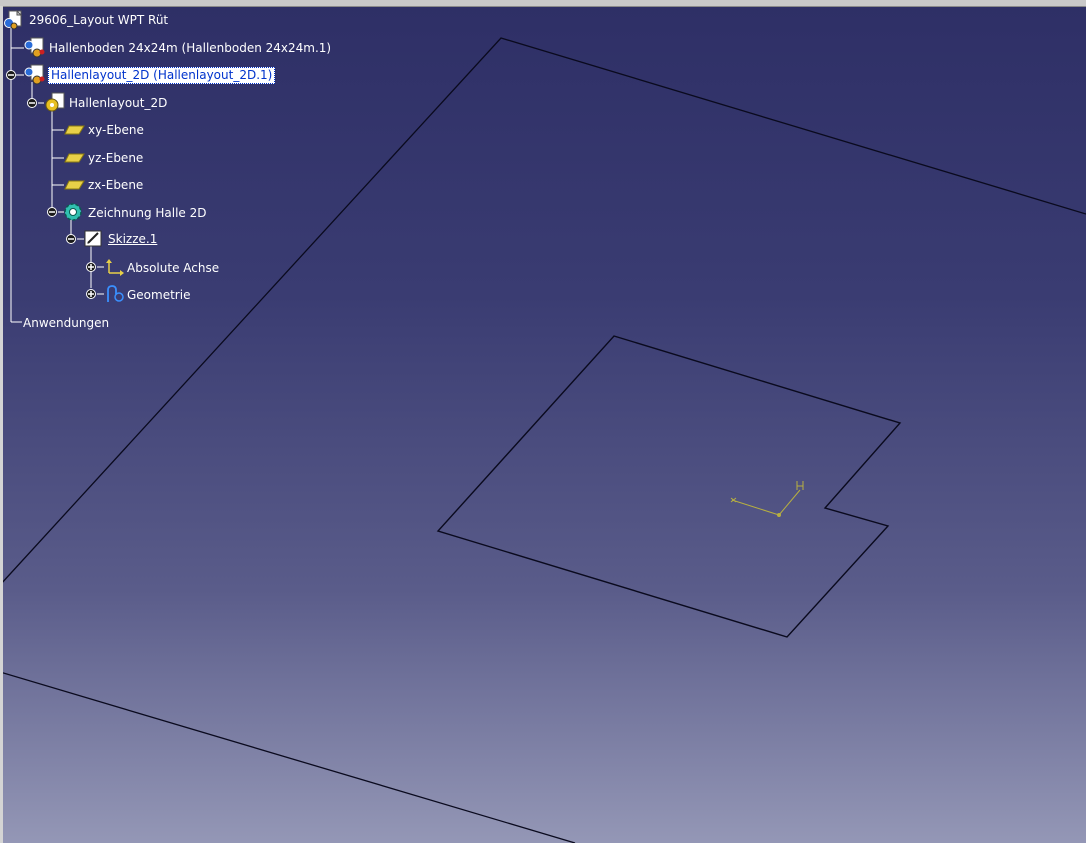 The height and width of the screenshot is (843, 1086). Describe the element at coordinates (173, 268) in the screenshot. I see `tree-item-absolute-axis: Absolute Achse` at that location.